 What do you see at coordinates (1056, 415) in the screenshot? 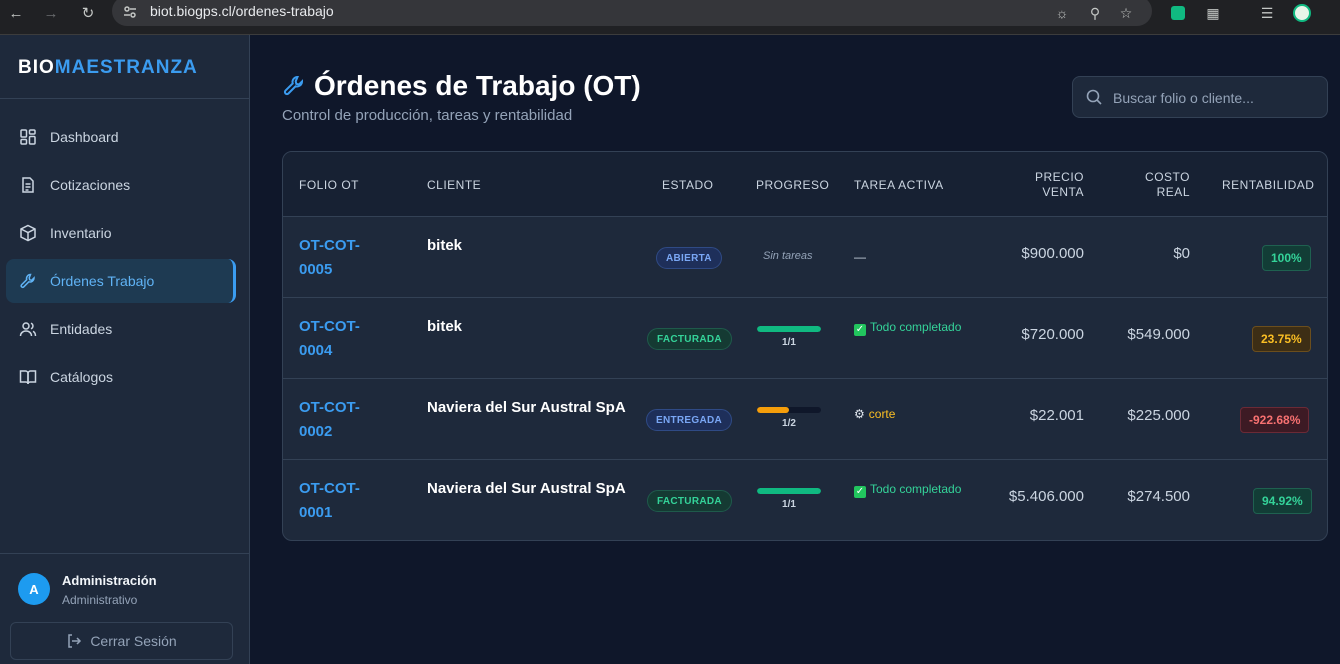
I see `sale-price: $22.001` at bounding box center [1056, 415].